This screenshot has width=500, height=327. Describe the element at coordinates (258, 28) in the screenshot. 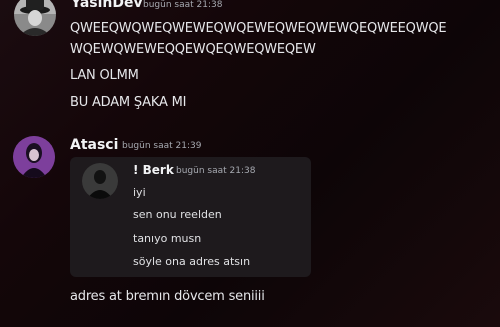

I see `message-line: QWEEQWQWEQWEWEQWQEWEQWEQWEWQEQWEEQWQE` at that location.